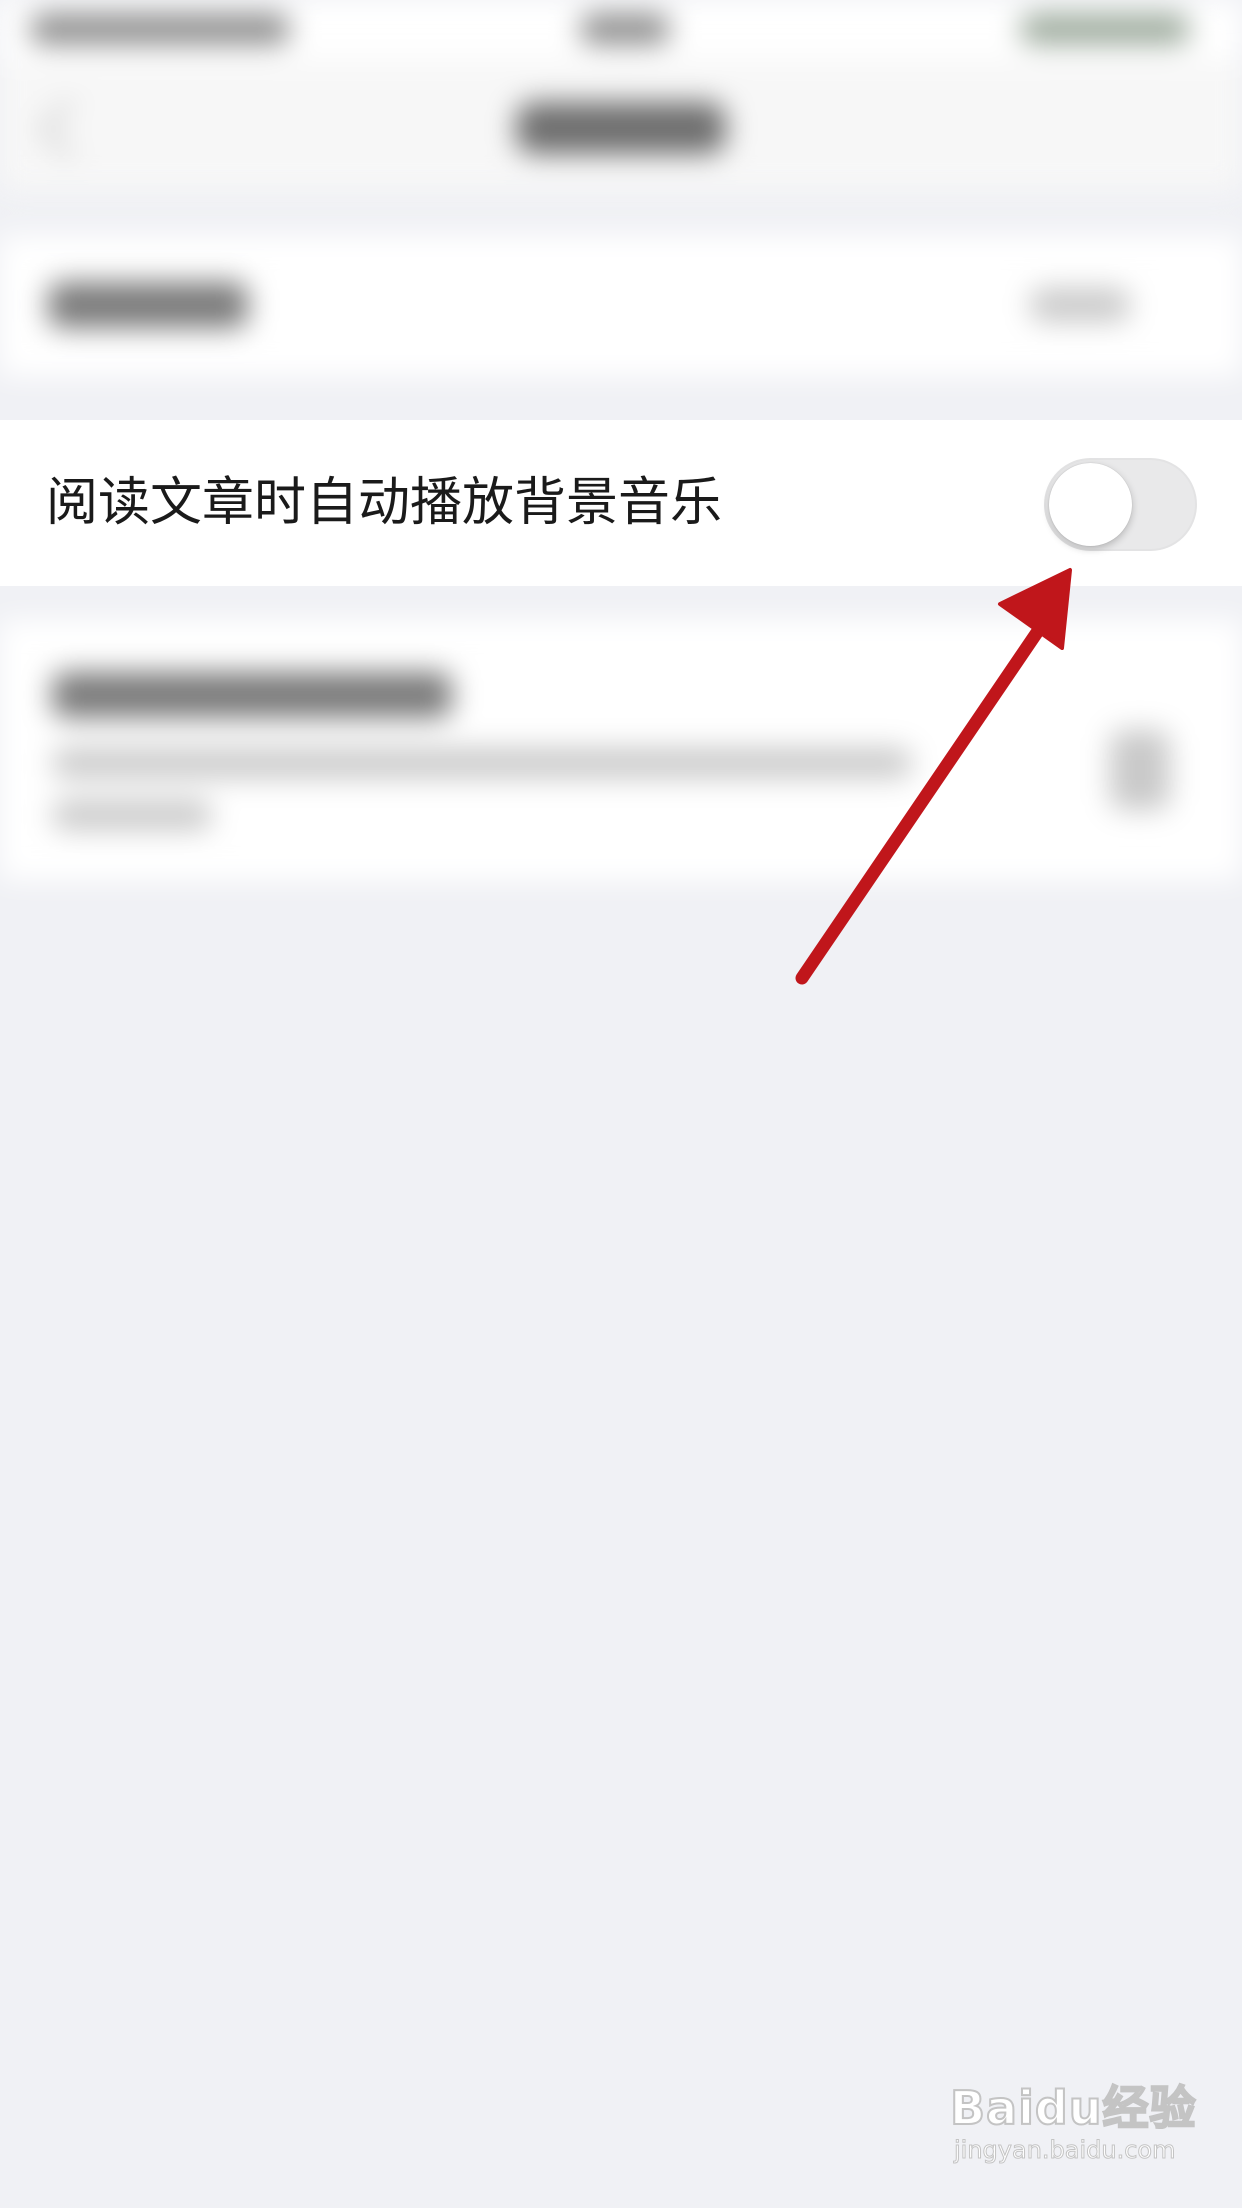 This screenshot has height=2208, width=1242. I want to click on setting-row-auto-play-music: 阅读文章时自动播放背景音乐, so click(621, 503).